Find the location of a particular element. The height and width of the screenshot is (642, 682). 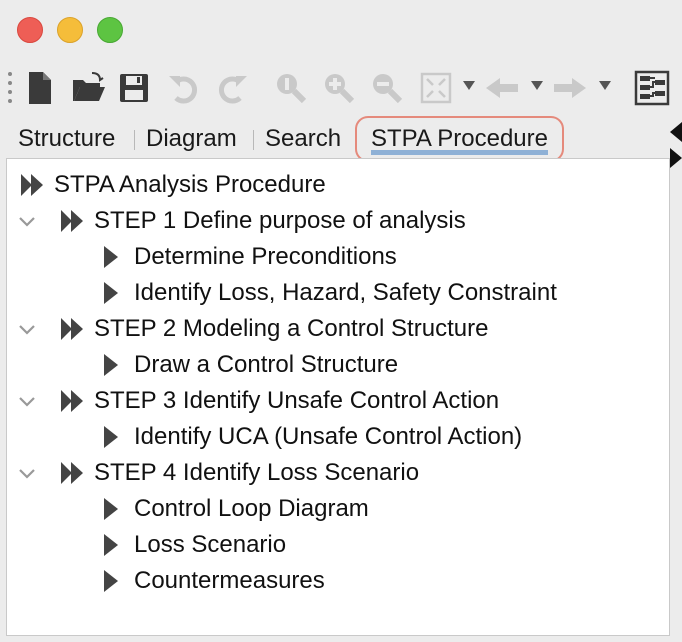

tab-bar: Structure Diagram Search STPA Procedure is located at coordinates (341, 142).